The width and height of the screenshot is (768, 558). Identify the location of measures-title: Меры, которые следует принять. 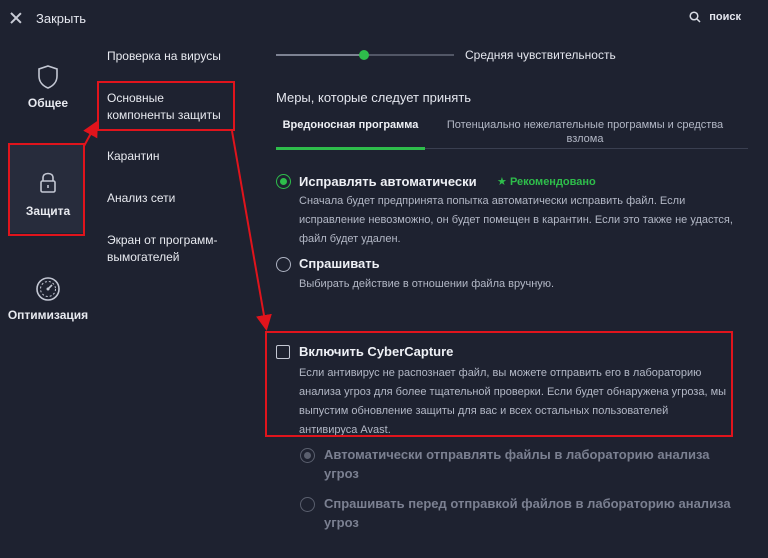
(374, 97).